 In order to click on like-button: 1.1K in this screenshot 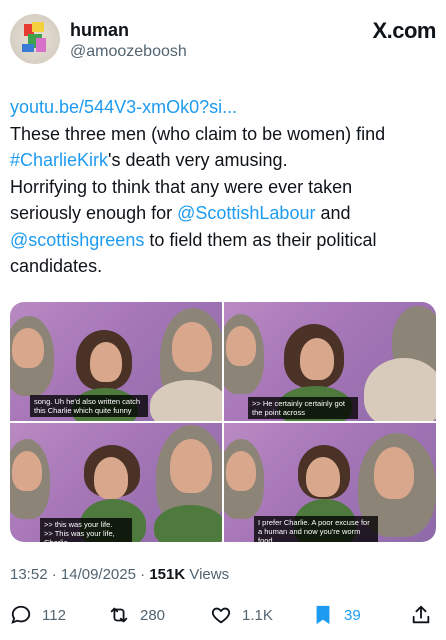, I will do `click(241, 615)`.